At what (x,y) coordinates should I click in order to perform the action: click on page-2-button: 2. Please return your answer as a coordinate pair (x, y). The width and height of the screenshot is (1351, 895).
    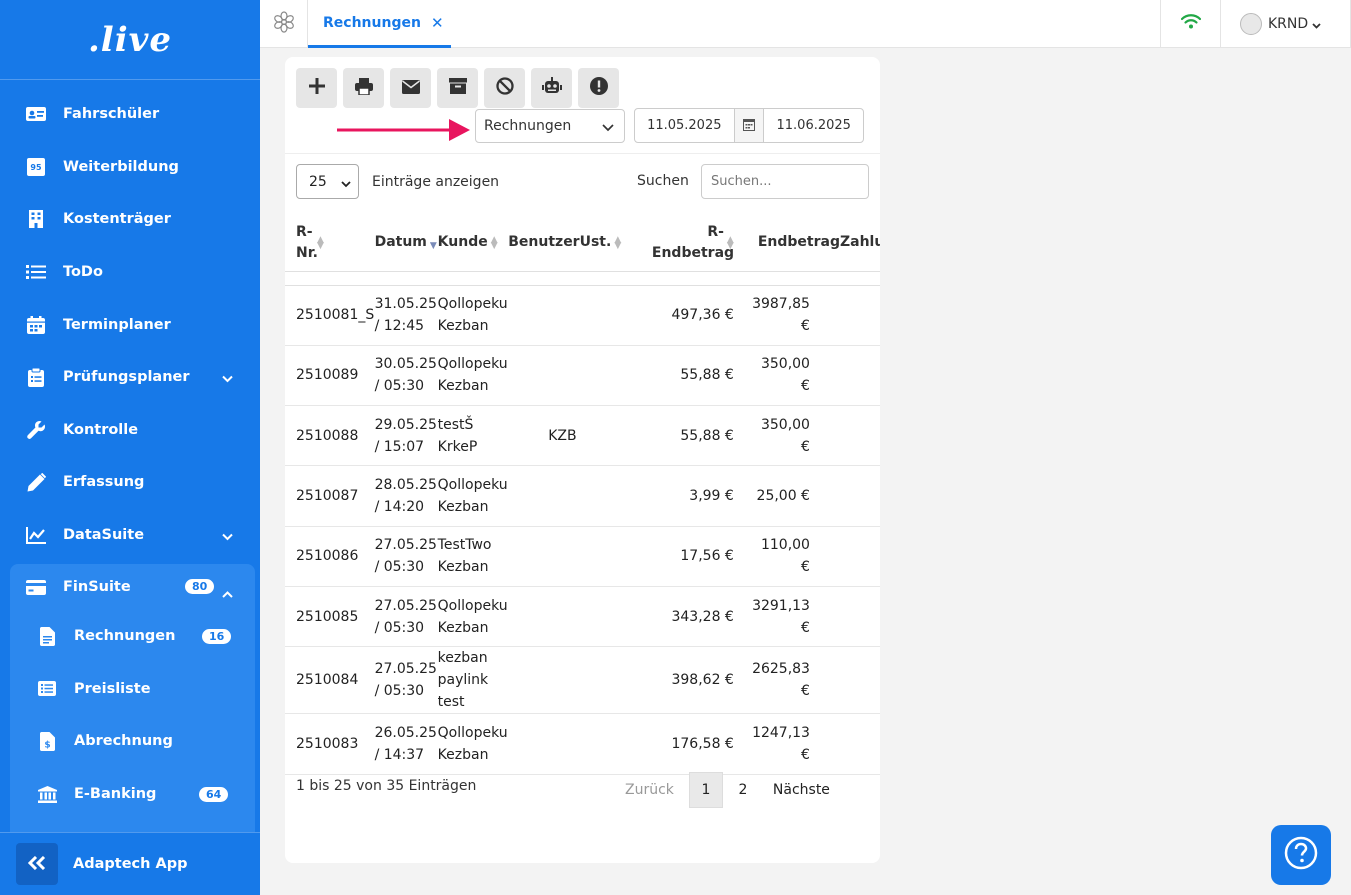
    Looking at the image, I should click on (743, 790).